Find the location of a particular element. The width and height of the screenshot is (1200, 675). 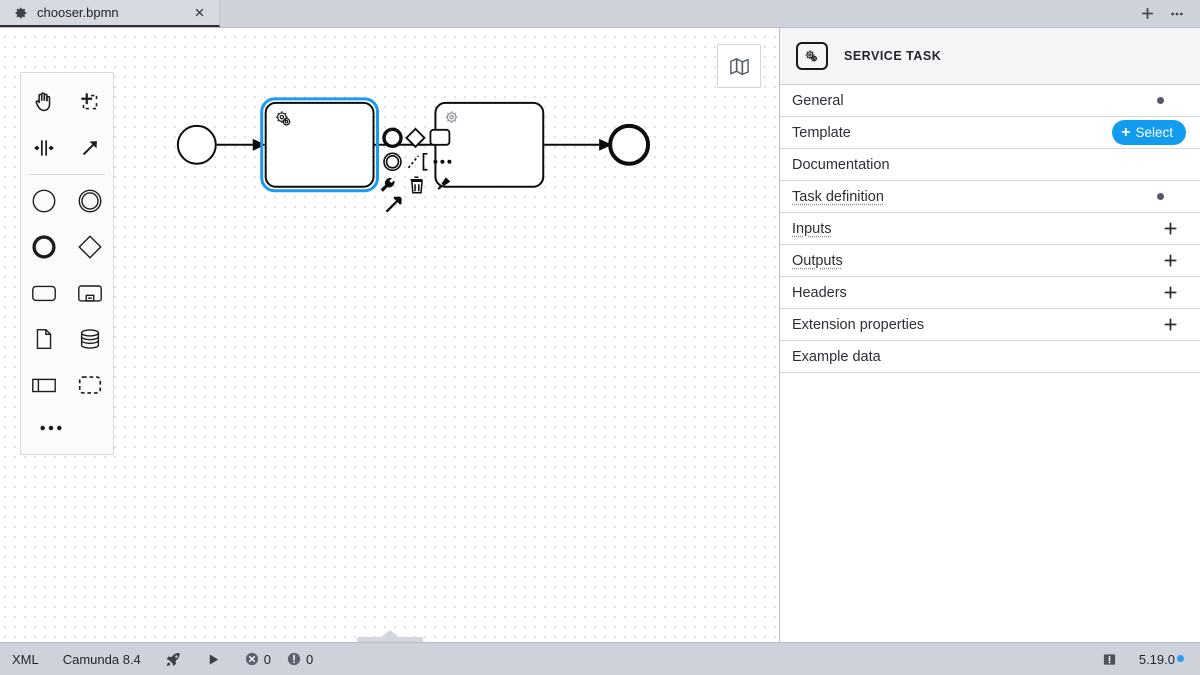

group-label: Outputs is located at coordinates (817, 260).